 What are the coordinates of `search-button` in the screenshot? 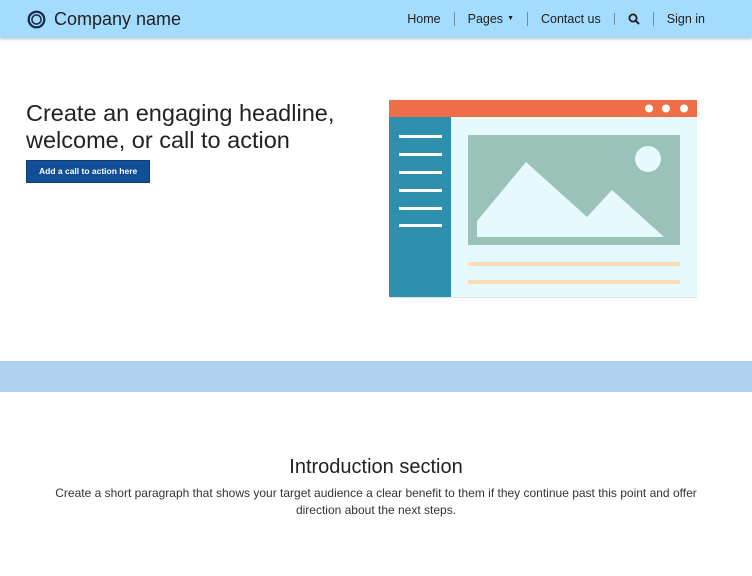 It's located at (633, 19).